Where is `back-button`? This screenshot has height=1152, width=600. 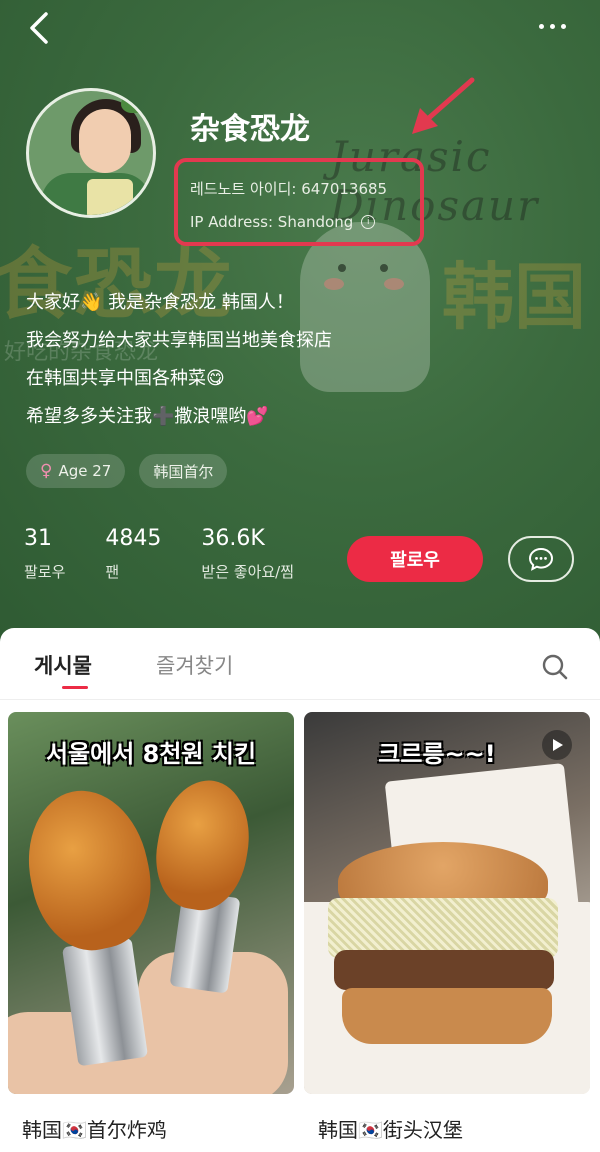
back-button is located at coordinates (44, 28).